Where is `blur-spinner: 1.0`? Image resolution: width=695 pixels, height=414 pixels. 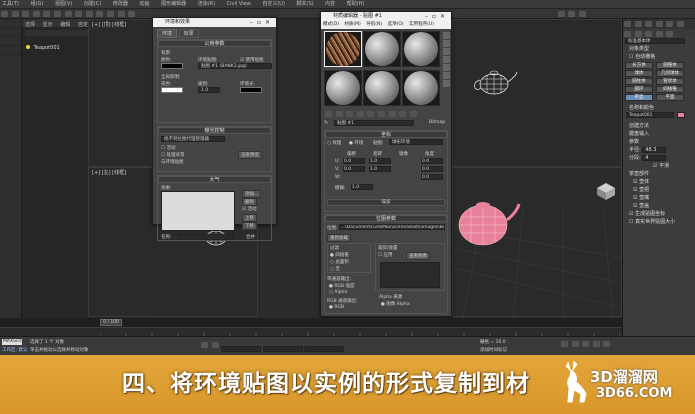 blur-spinner: 1.0 is located at coordinates (362, 187).